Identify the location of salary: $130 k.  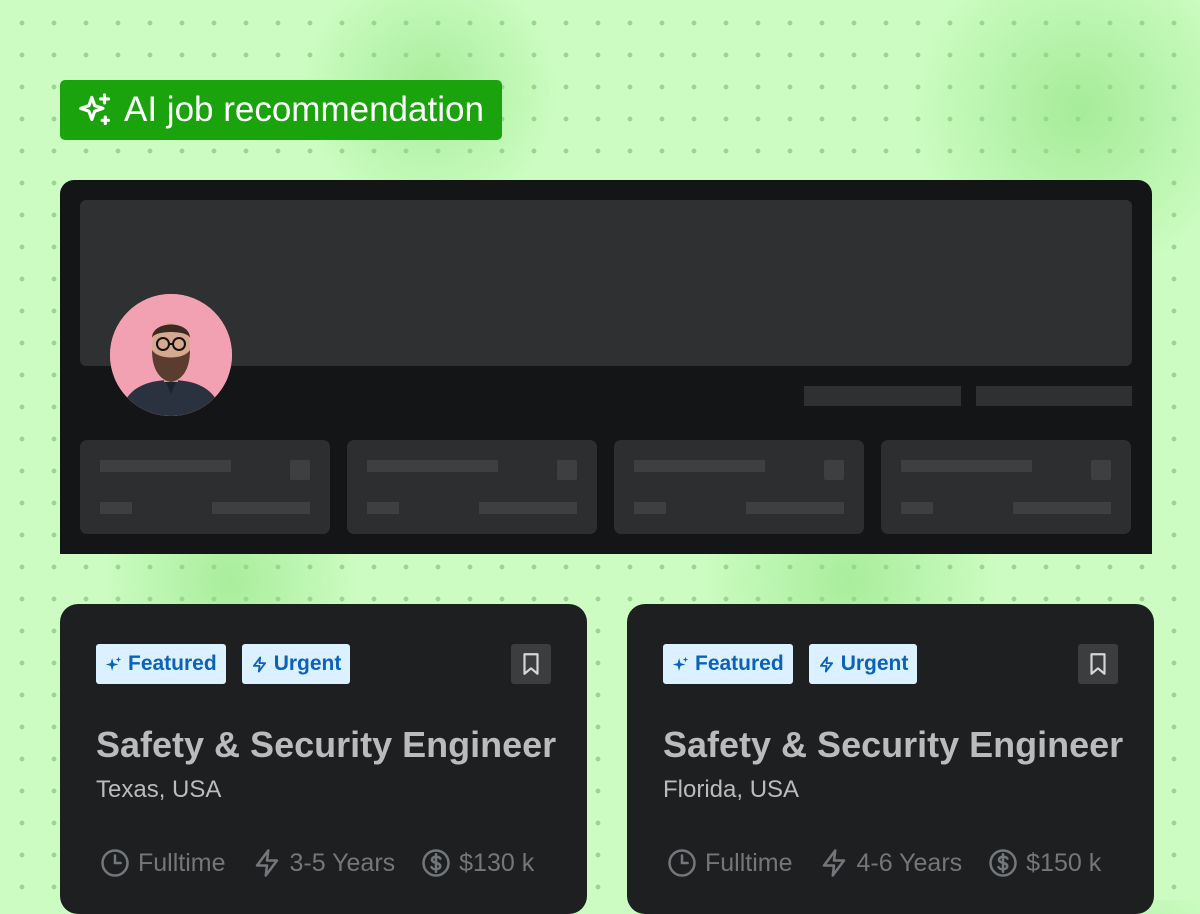
(477, 863).